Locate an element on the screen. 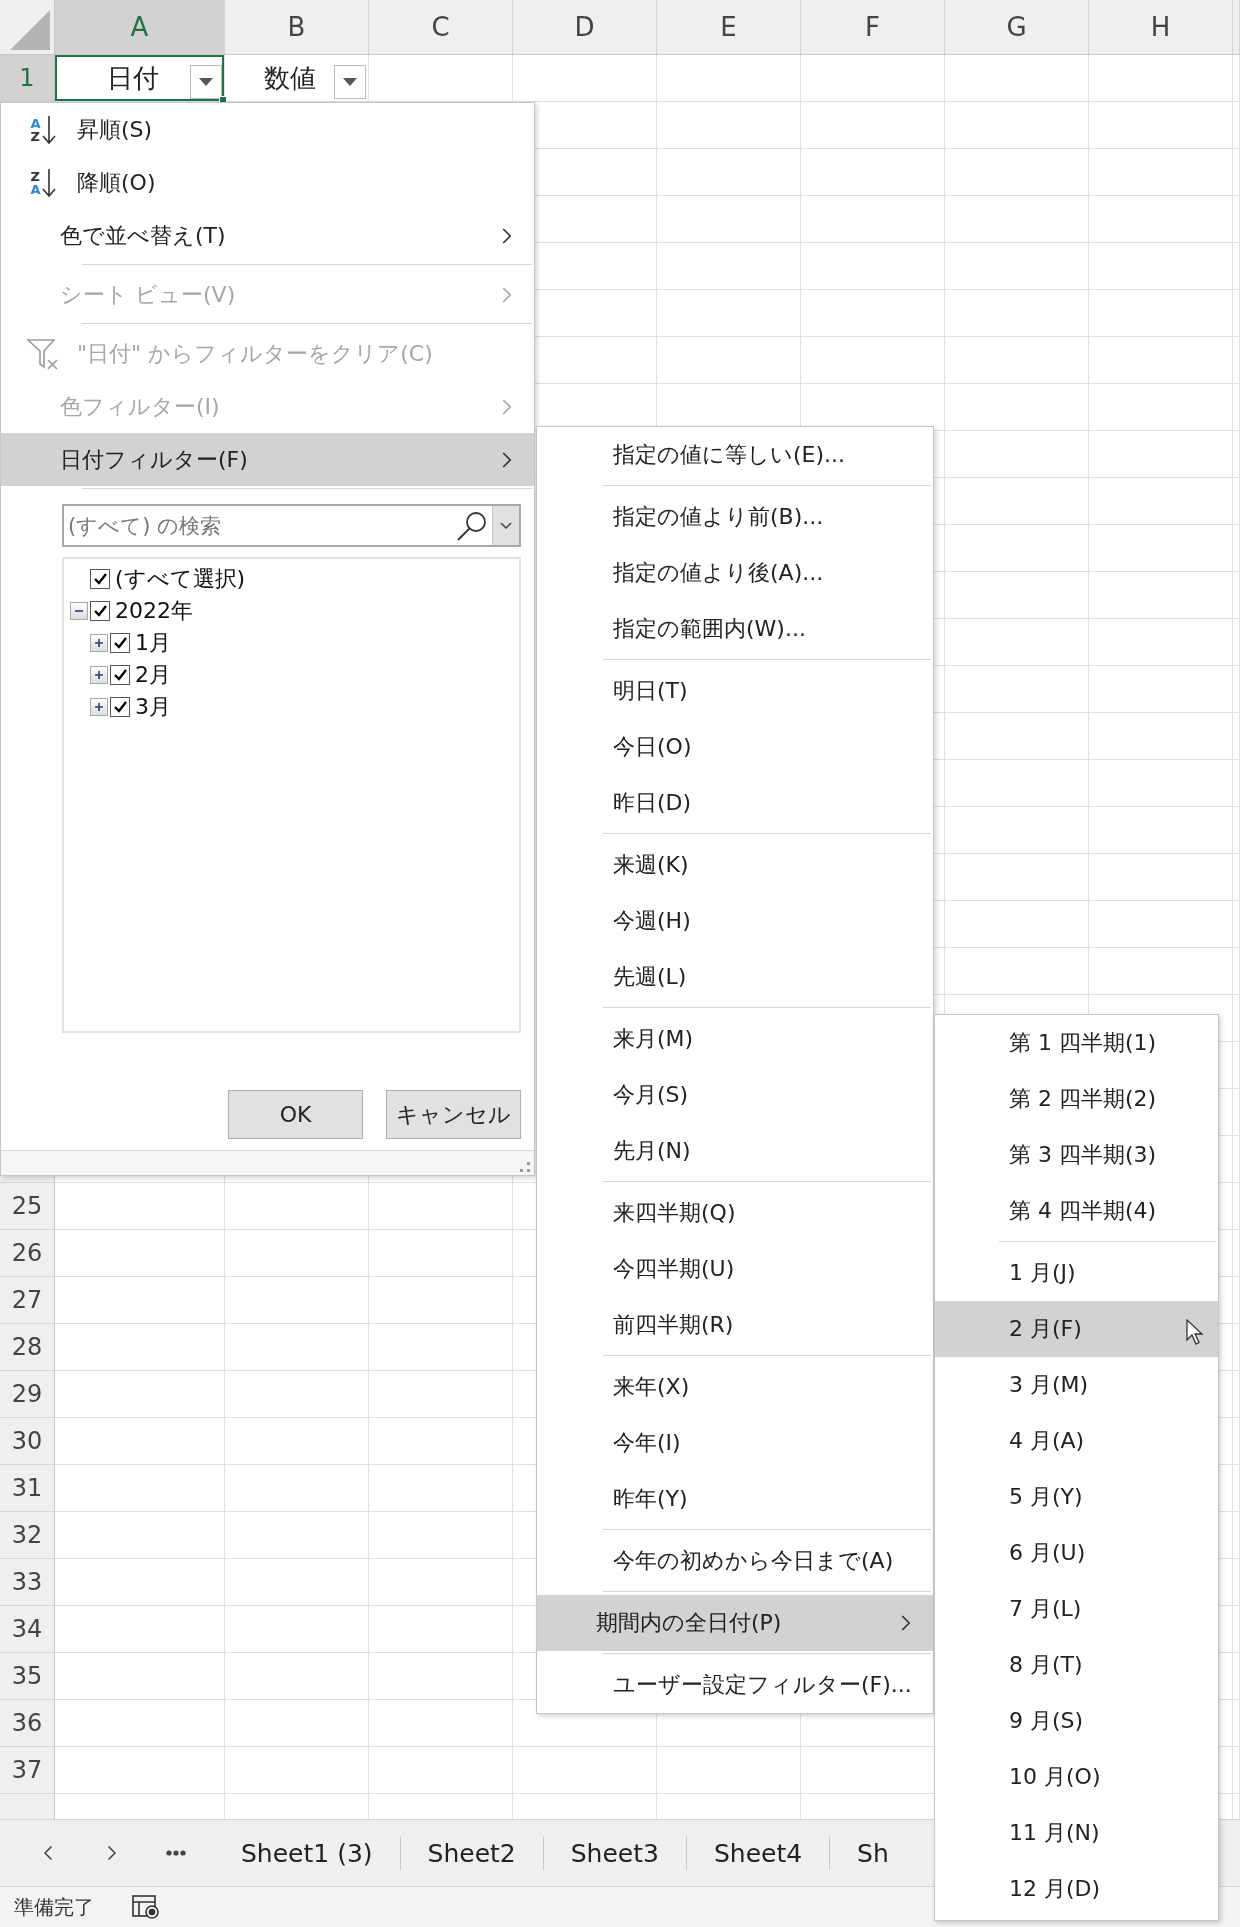  tree-item-label: 1月 is located at coordinates (153, 643).